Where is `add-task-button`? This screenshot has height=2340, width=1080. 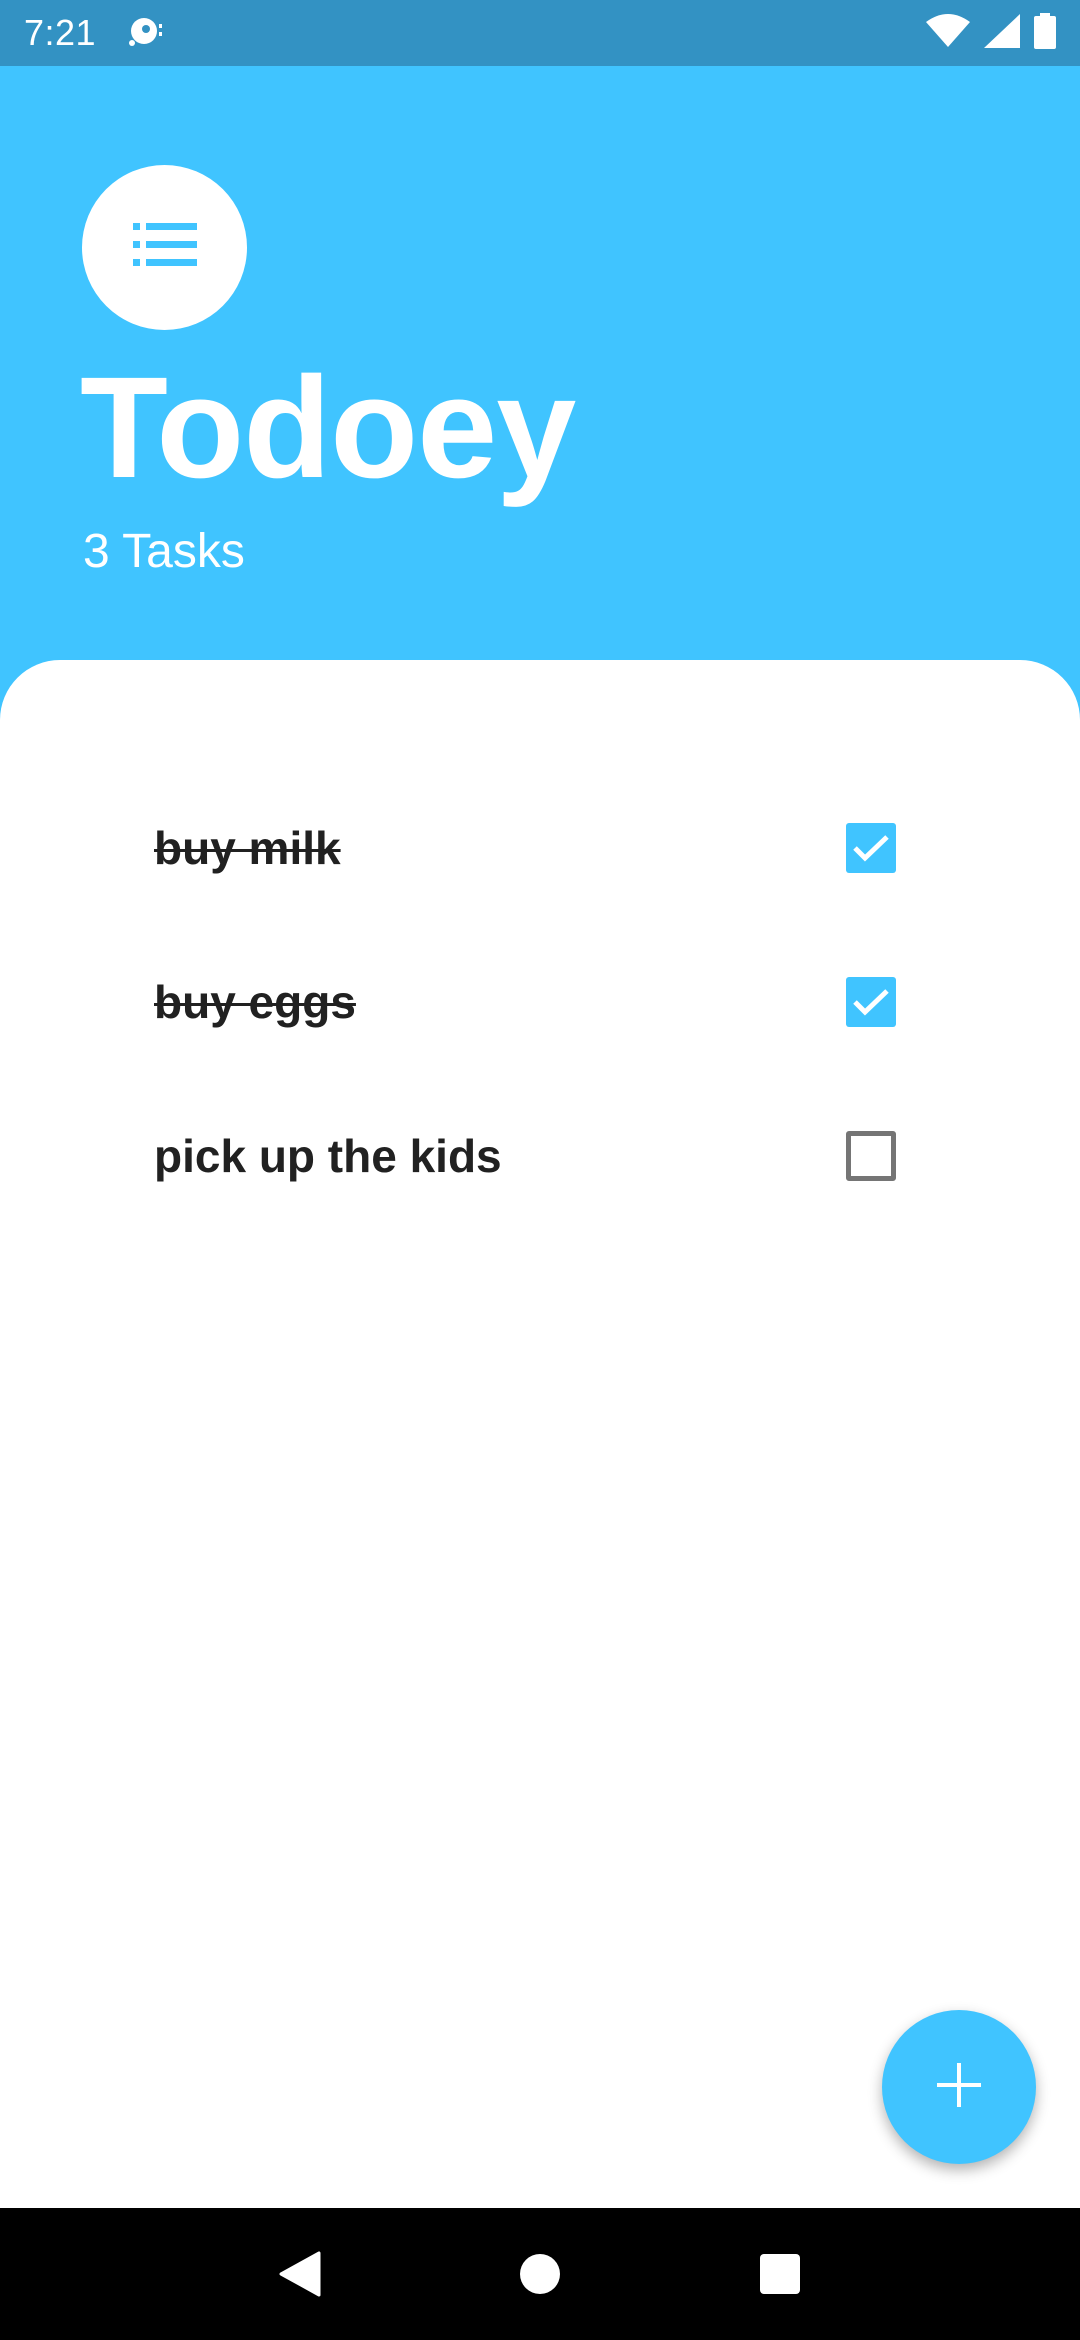 add-task-button is located at coordinates (959, 2087).